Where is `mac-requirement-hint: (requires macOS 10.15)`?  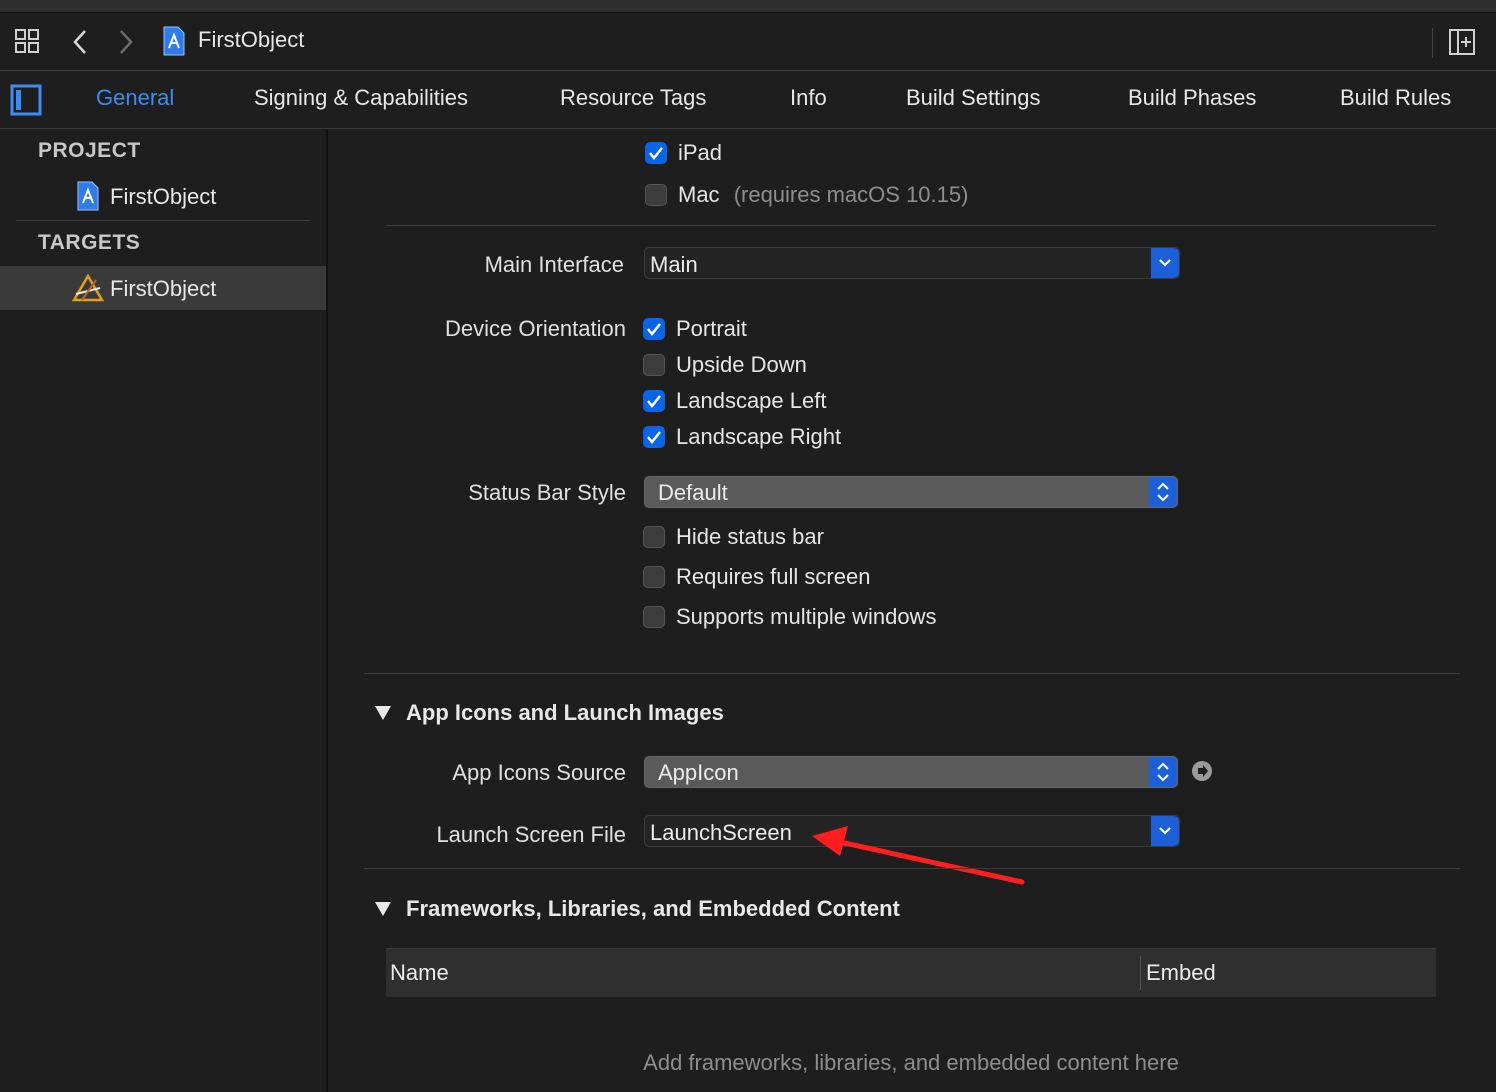 mac-requirement-hint: (requires macOS 10.15) is located at coordinates (851, 194).